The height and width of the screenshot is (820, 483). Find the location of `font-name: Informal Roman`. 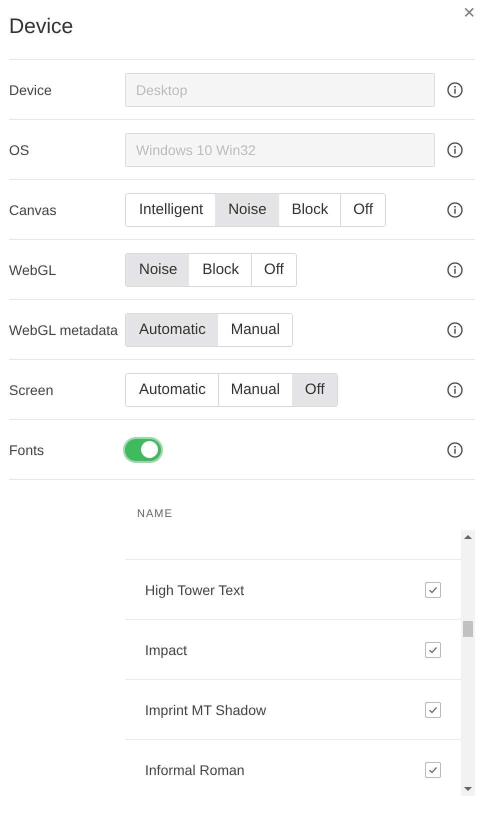

font-name: Informal Roman is located at coordinates (195, 770).